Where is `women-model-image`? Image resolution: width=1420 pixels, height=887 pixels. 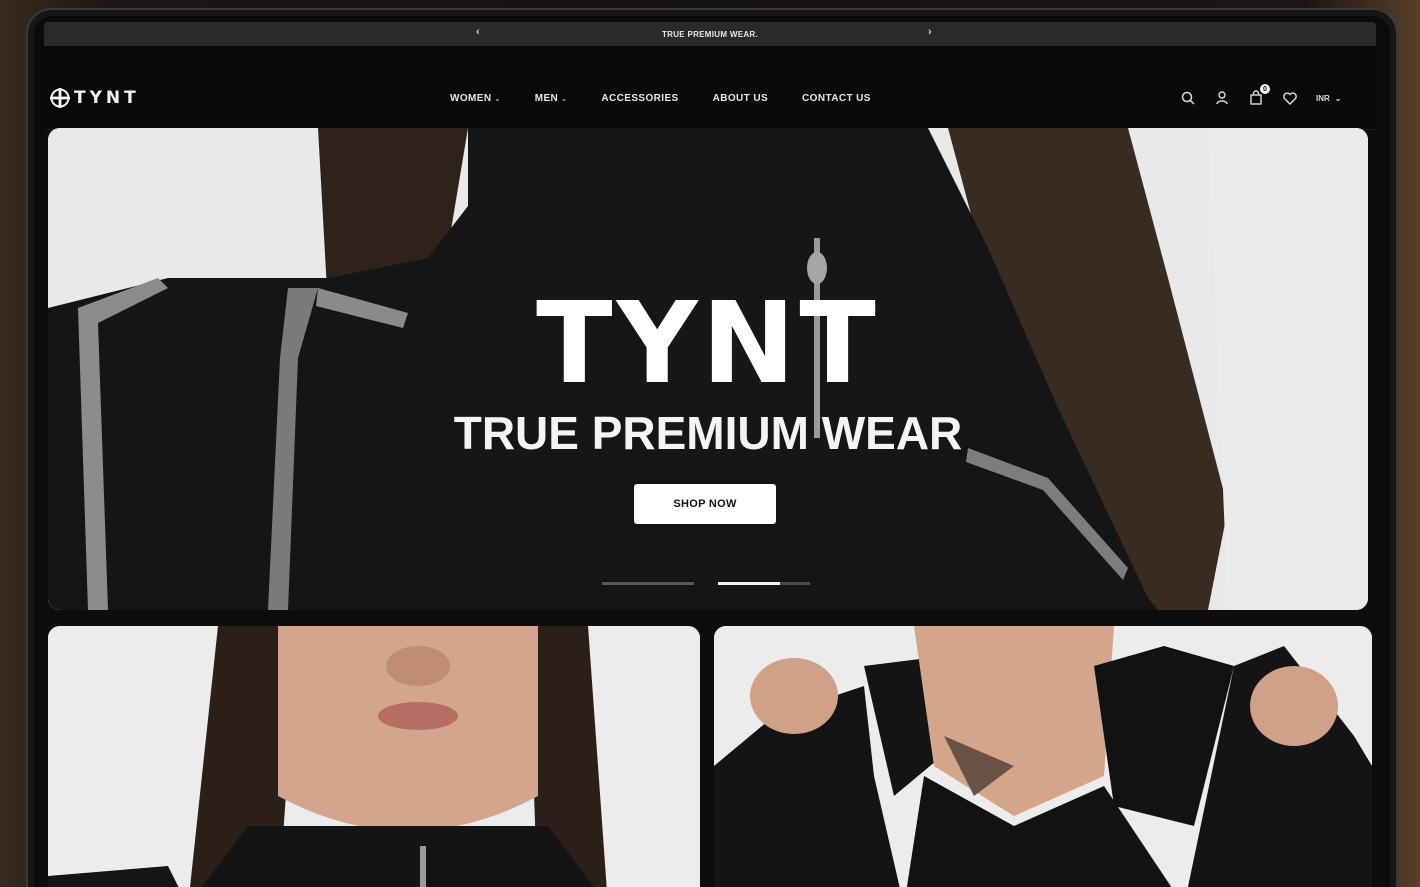 women-model-image is located at coordinates (374, 756).